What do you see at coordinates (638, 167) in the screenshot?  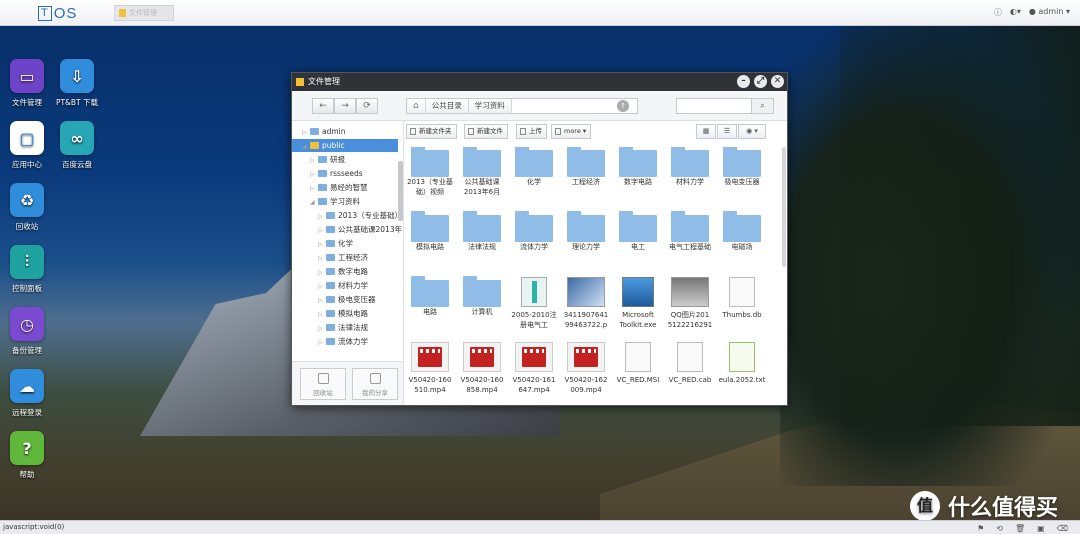 I see `folder-item: 数字电路` at bounding box center [638, 167].